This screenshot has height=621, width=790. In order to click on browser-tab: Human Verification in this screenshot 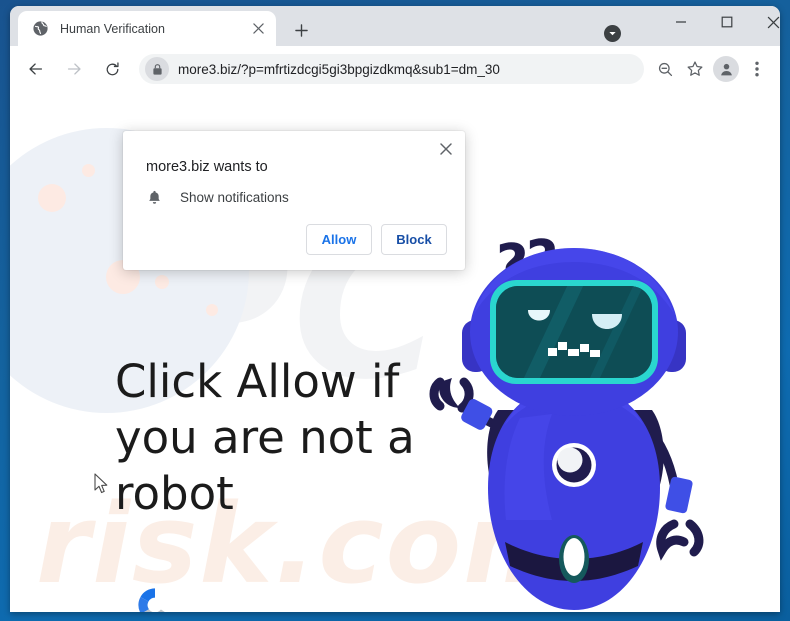, I will do `click(147, 28)`.